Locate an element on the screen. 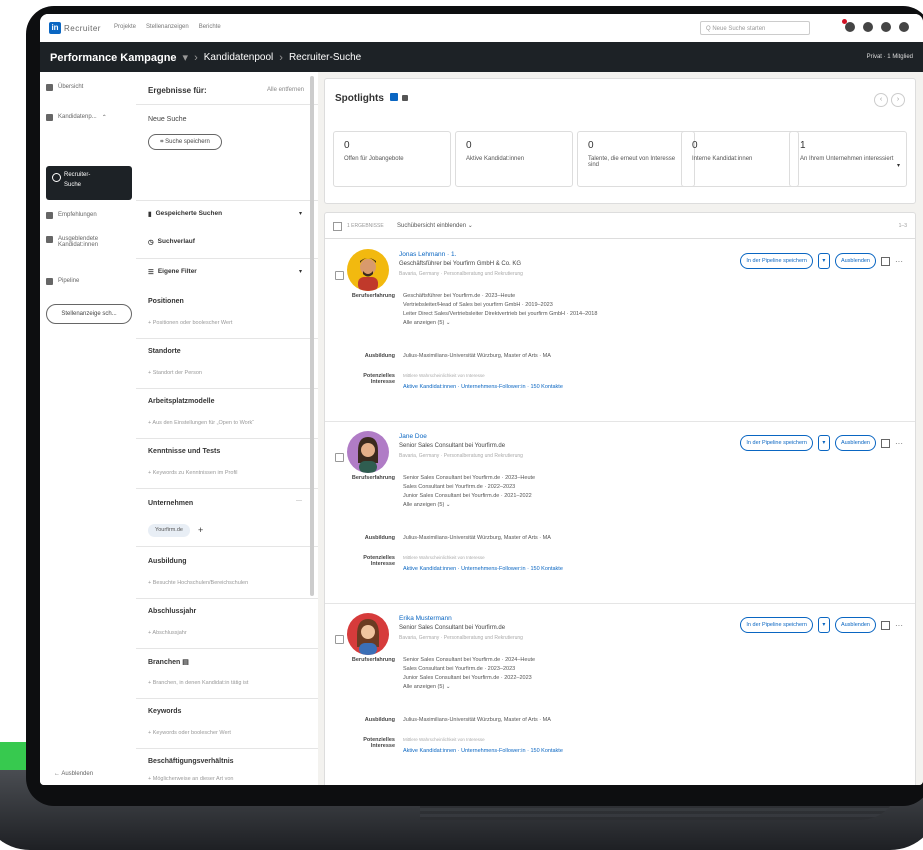  sidebar-item-recruiter-search: Recruiter- Suche is located at coordinates (89, 183).